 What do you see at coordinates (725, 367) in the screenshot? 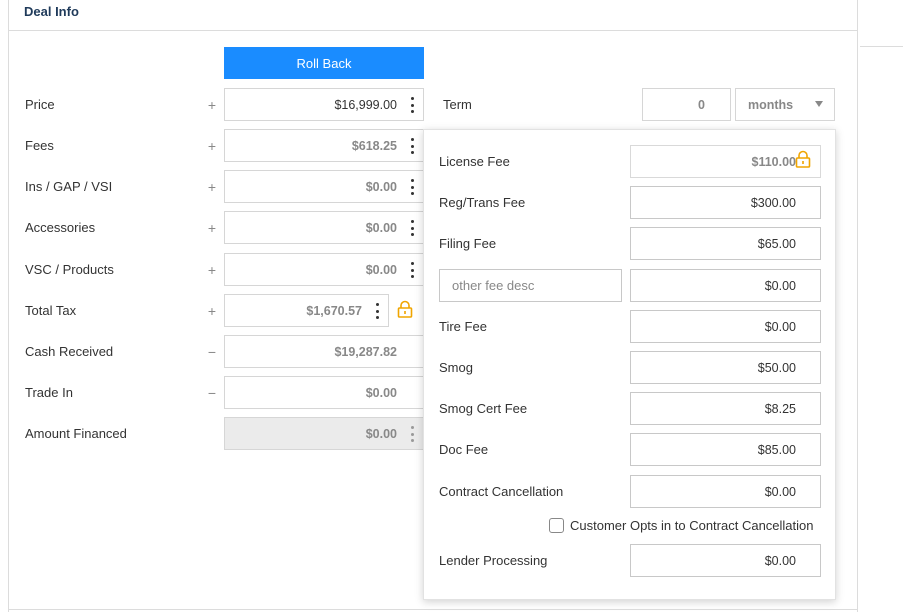
I see `smog-input: $50.00` at bounding box center [725, 367].